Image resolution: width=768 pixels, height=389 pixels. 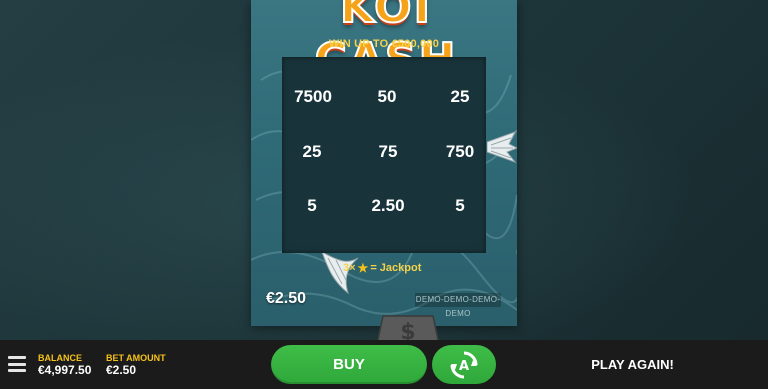 What do you see at coordinates (502, 147) in the screenshot?
I see `koi-fin-decoration` at bounding box center [502, 147].